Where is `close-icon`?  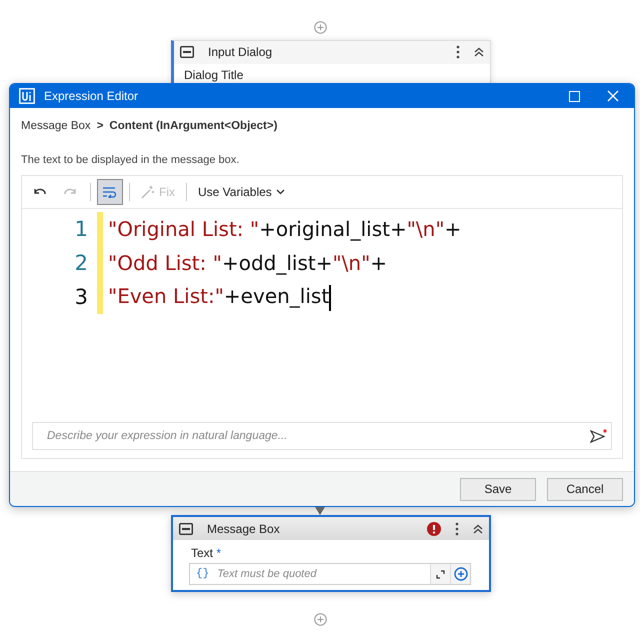
close-icon is located at coordinates (613, 96).